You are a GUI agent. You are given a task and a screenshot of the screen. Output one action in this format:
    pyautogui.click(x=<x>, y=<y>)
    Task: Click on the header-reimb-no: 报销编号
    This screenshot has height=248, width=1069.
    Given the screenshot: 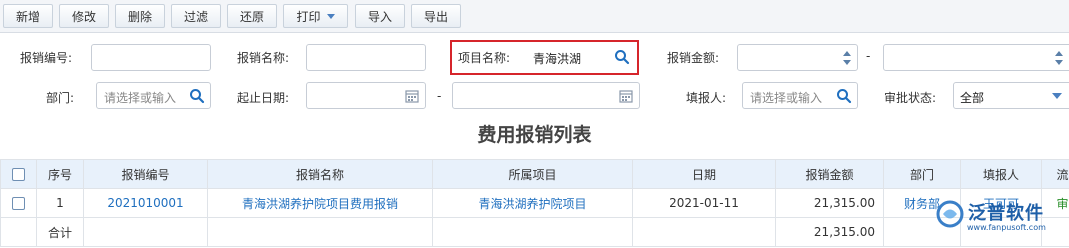 What is the action you would take?
    pyautogui.click(x=145, y=174)
    